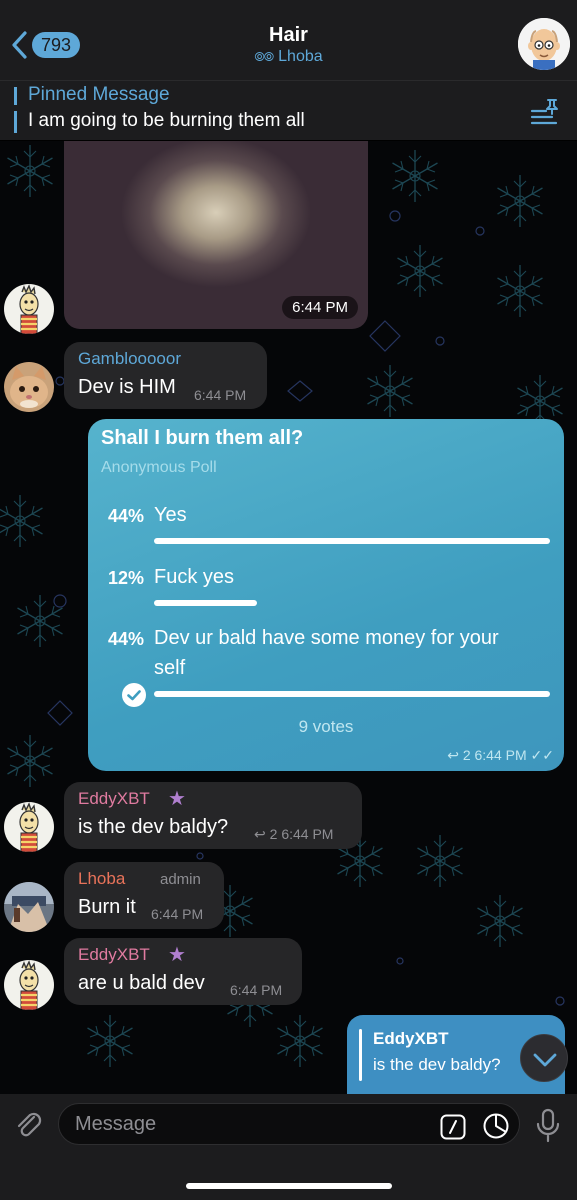  I want to click on poll-option-label: Yes, so click(170, 515).